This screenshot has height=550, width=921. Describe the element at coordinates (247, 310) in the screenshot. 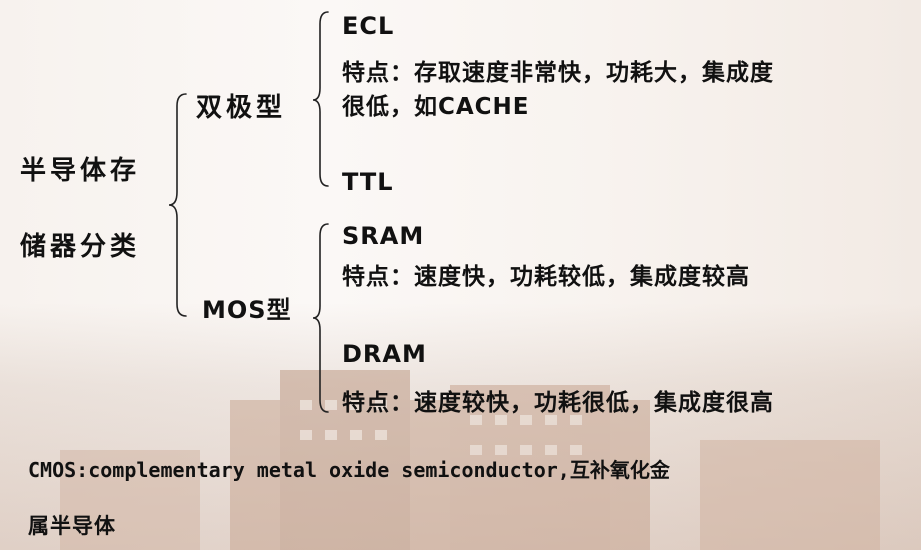

I see `mos-label: MOS型` at that location.